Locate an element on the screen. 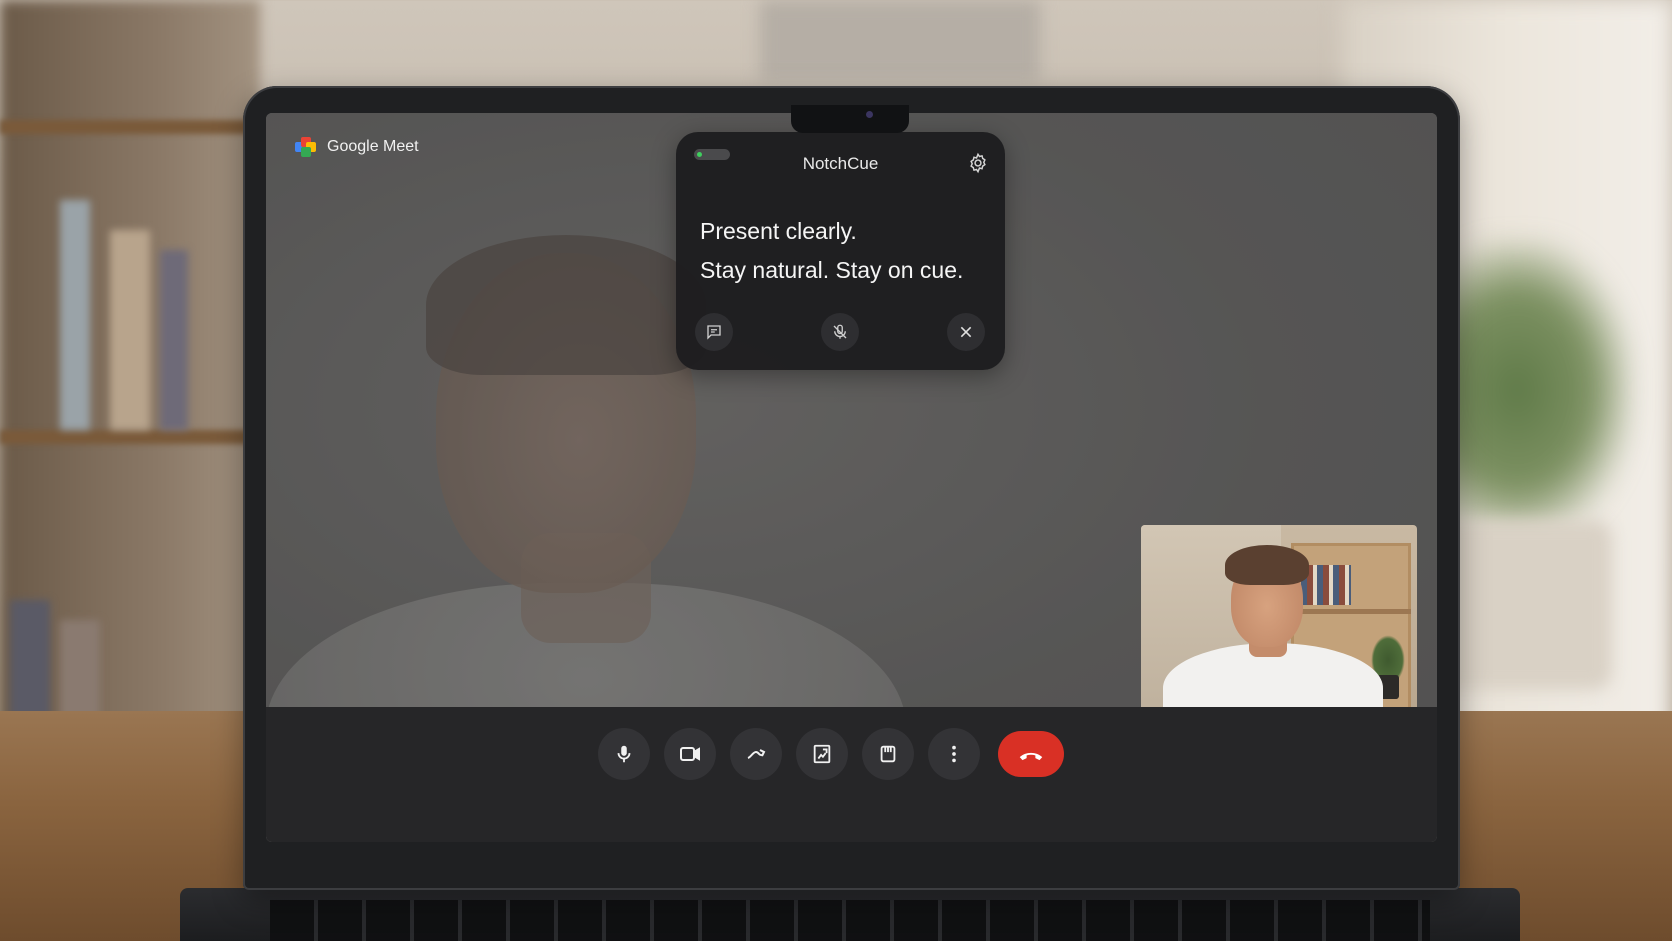 The image size is (1672, 941). mic-off-icon is located at coordinates (840, 331).